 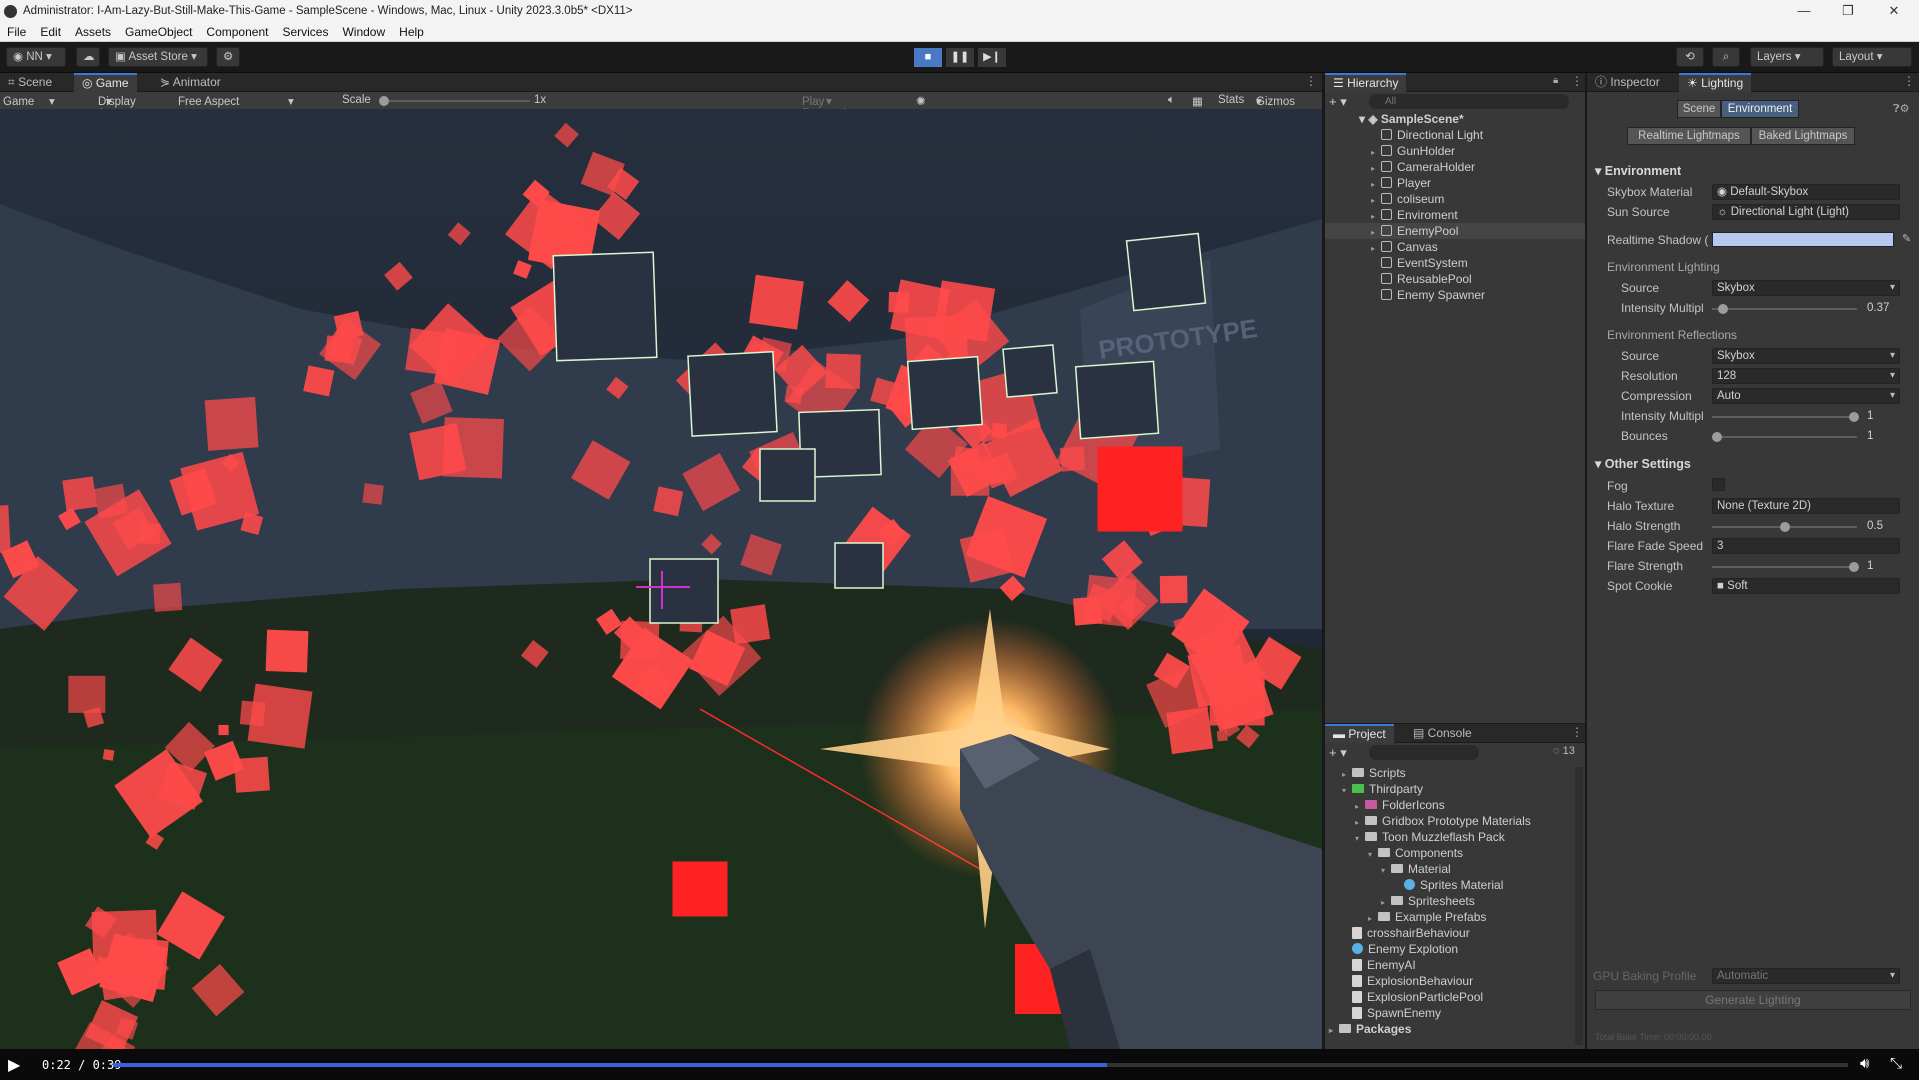 I want to click on bounces-knob, so click(x=1717, y=437).